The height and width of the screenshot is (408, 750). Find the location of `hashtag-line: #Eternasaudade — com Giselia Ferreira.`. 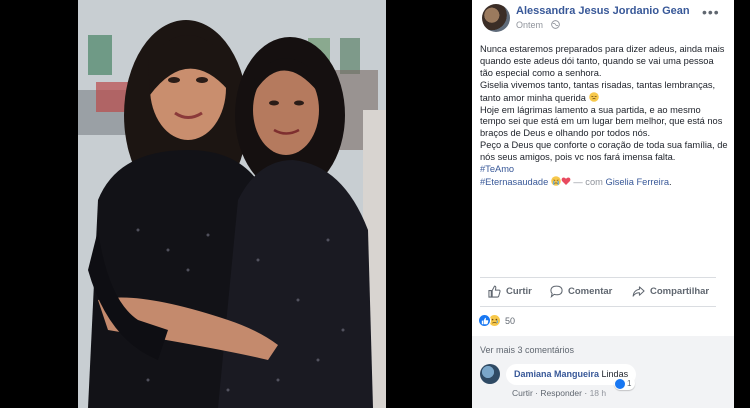

hashtag-line: #Eternasaudade — com Giselia Ferreira. is located at coordinates (576, 181).